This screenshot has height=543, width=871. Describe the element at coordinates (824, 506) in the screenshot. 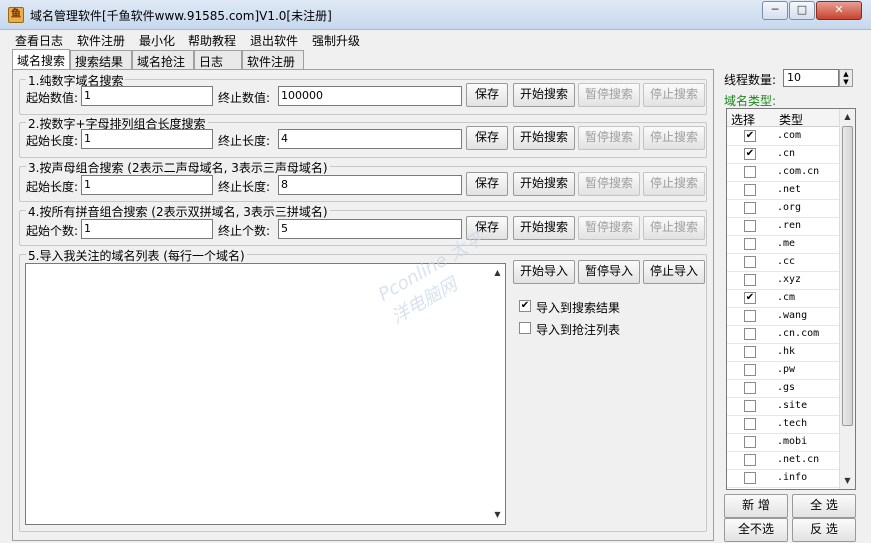

I see `select-all-button: 全 选` at that location.